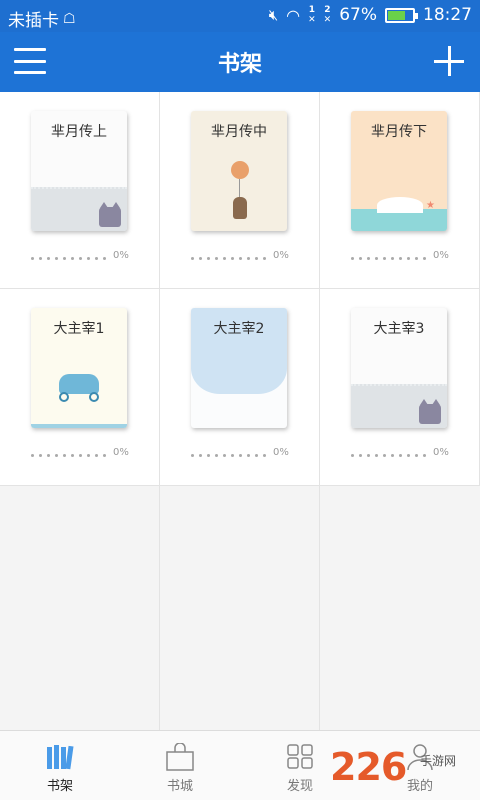 The image size is (480, 800). What do you see at coordinates (60, 757) in the screenshot?
I see `bookshelf-icon` at bounding box center [60, 757].